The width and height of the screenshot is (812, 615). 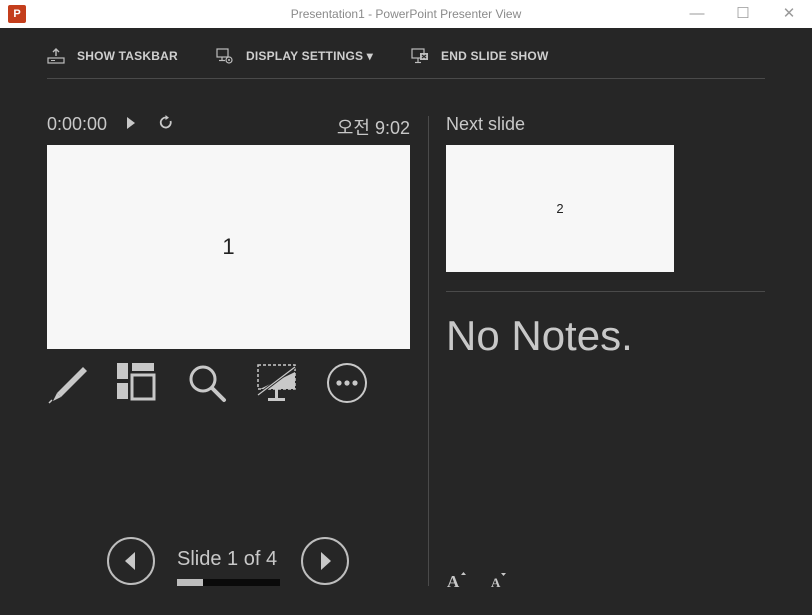 I want to click on pause-resume-timer-icon, so click(x=131, y=123).